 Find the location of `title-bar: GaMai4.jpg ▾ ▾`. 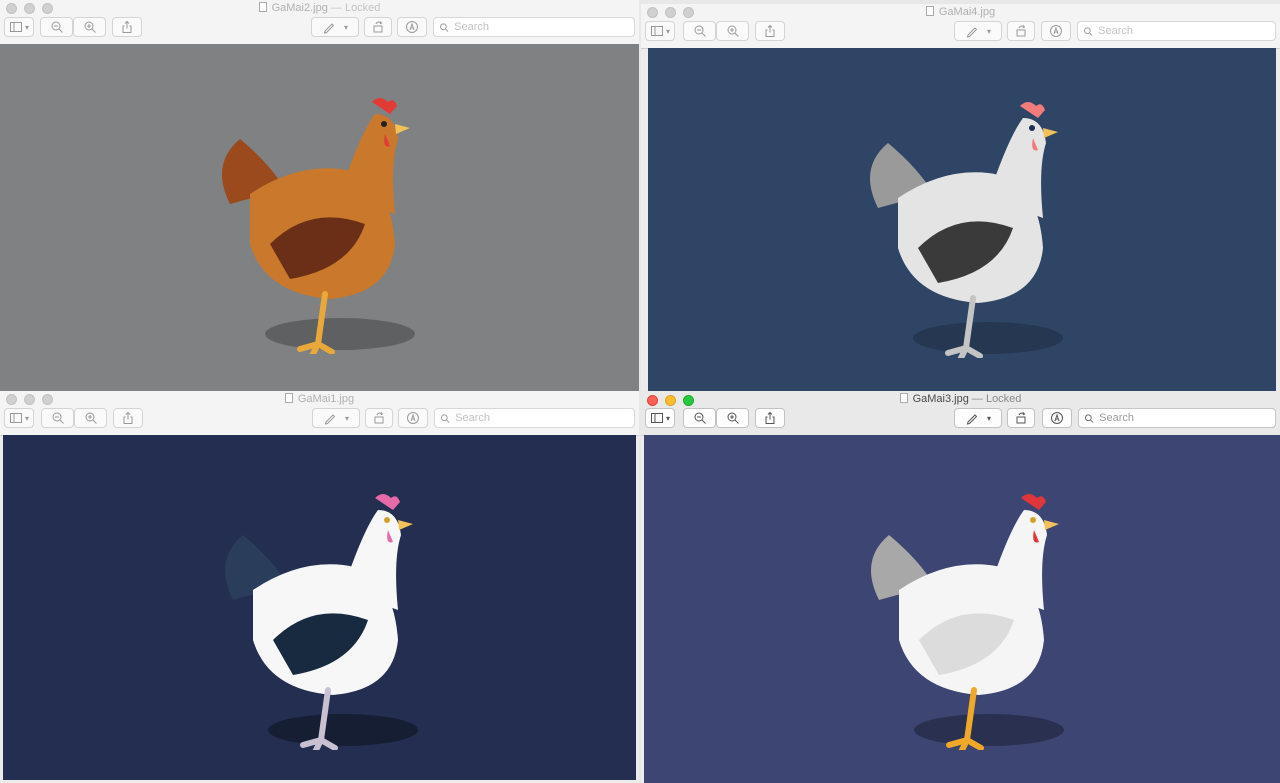

title-bar: GaMai4.jpg ▾ ▾ is located at coordinates (960, 26).